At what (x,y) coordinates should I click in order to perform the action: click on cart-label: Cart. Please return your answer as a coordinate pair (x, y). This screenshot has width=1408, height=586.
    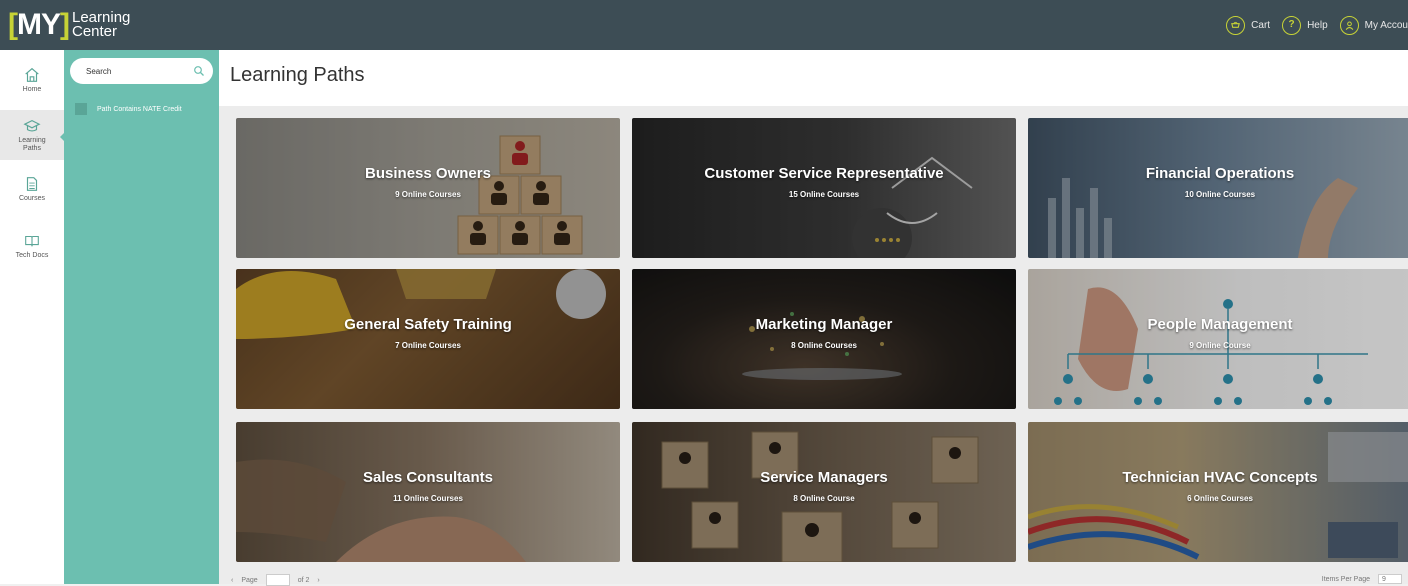
    Looking at the image, I should click on (1261, 25).